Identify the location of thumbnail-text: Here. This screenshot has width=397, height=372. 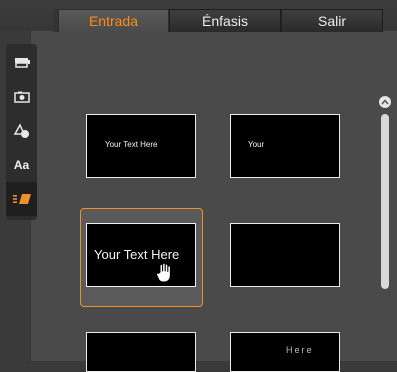
(300, 350).